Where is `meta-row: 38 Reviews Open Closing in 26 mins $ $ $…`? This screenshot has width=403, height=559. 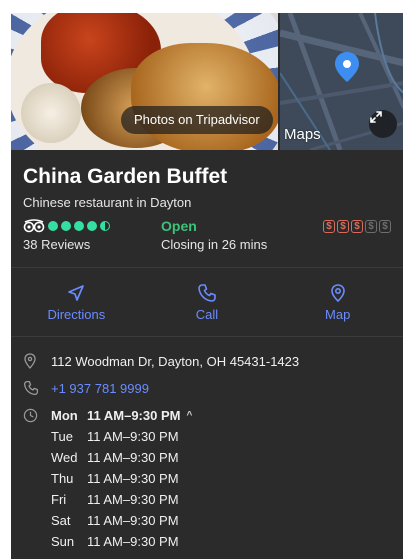 meta-row: 38 Reviews Open Closing in 26 mins $ $ $… is located at coordinates (207, 238).